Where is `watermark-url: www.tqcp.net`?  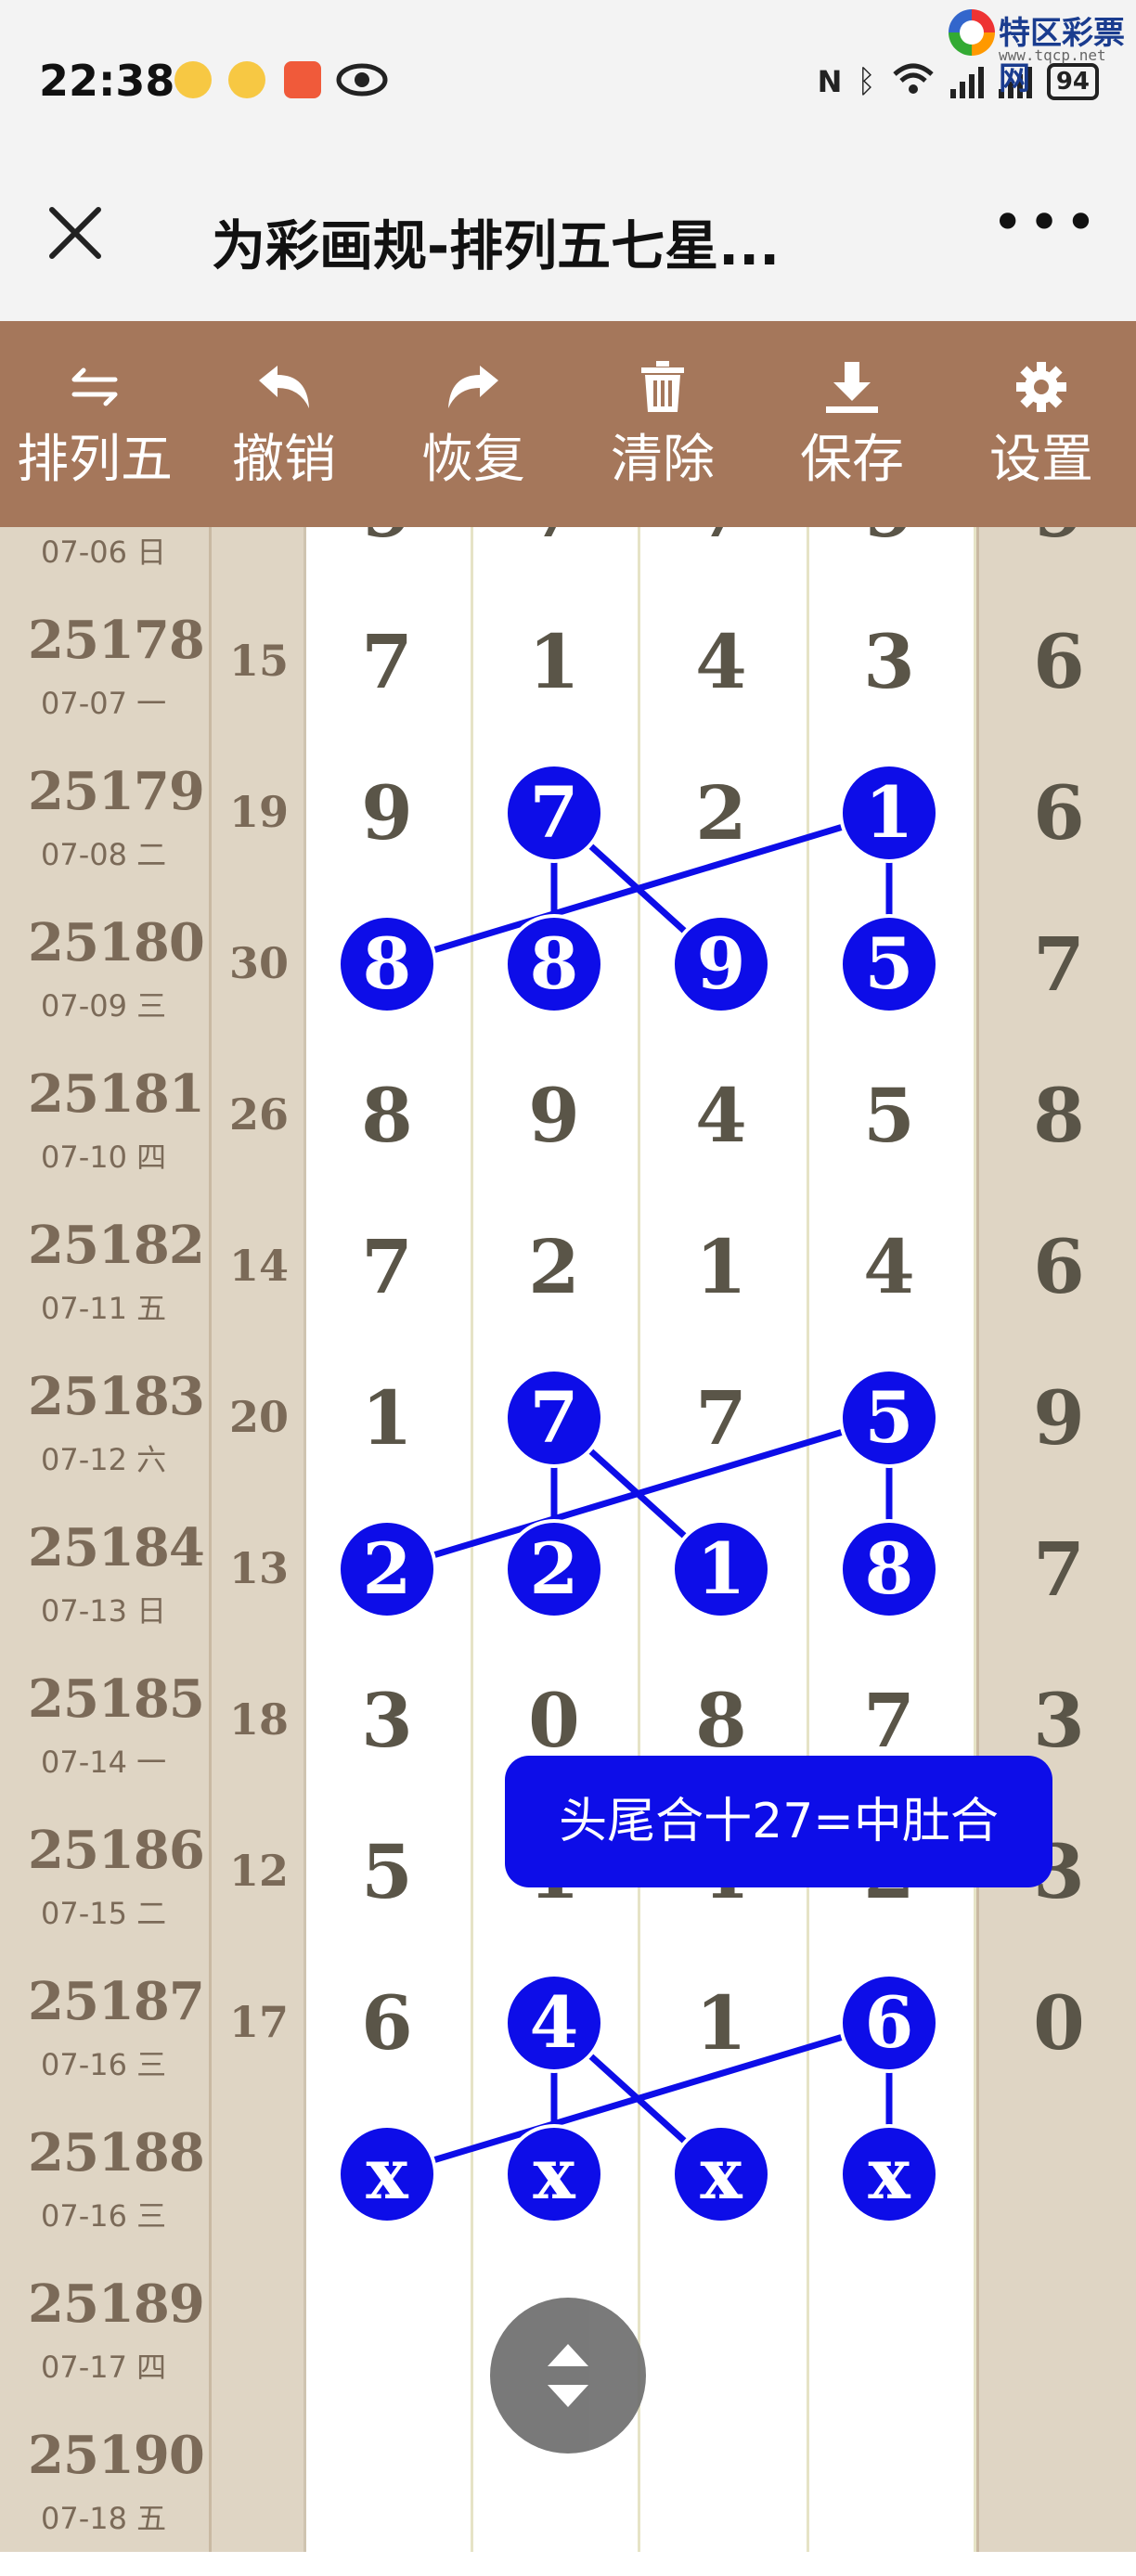 watermark-url: www.tqcp.net is located at coordinates (1052, 55).